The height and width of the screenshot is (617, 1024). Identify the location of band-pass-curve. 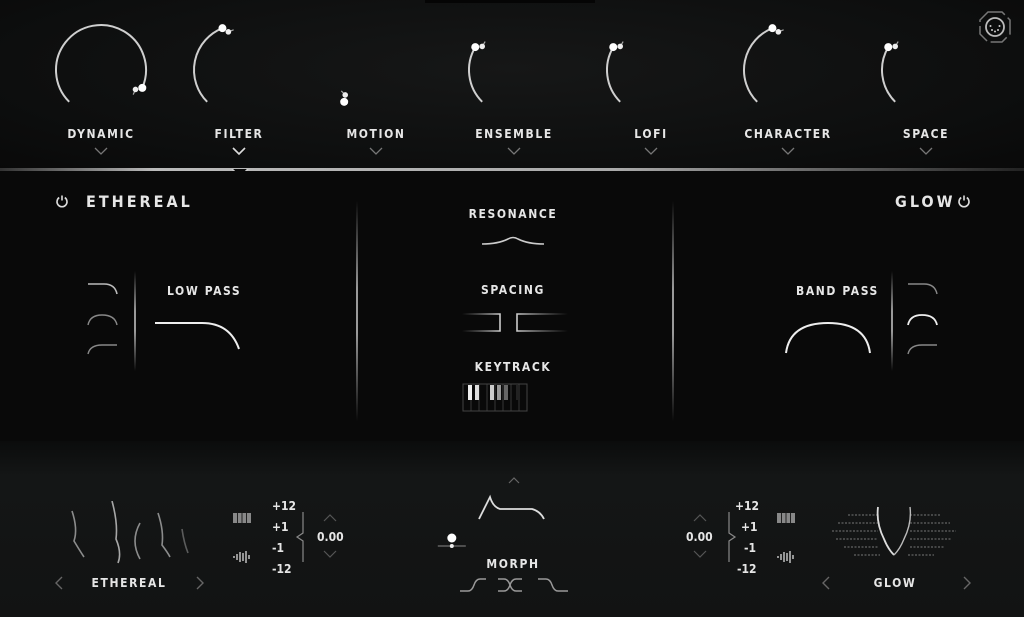
(829, 336).